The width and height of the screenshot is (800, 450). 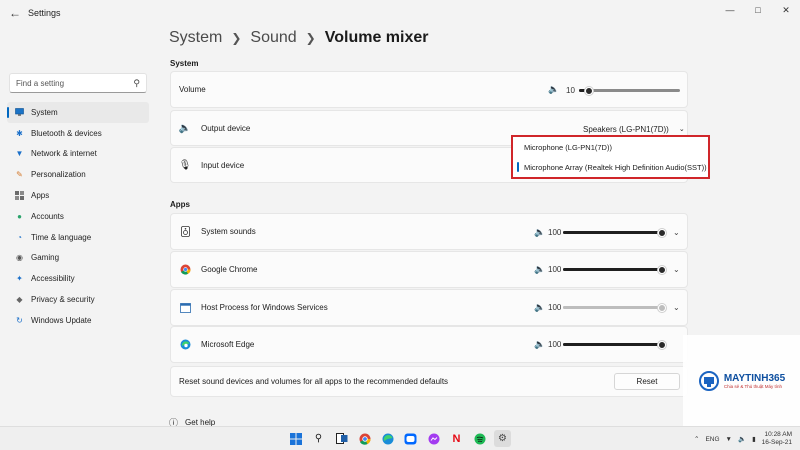 I want to click on sidebar-item-label: Accounts, so click(x=47, y=216).